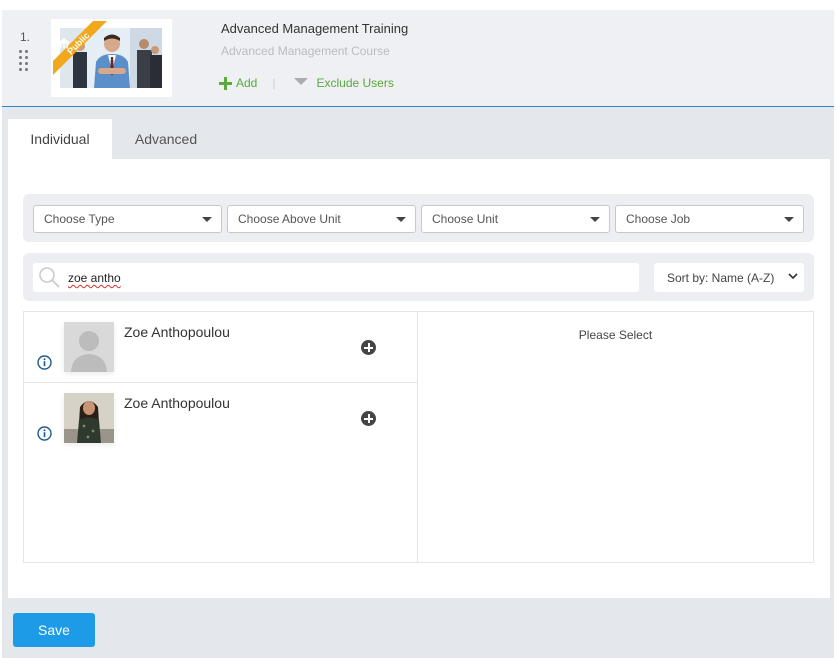 The image size is (837, 658). What do you see at coordinates (89, 418) in the screenshot?
I see `avatar-photo` at bounding box center [89, 418].